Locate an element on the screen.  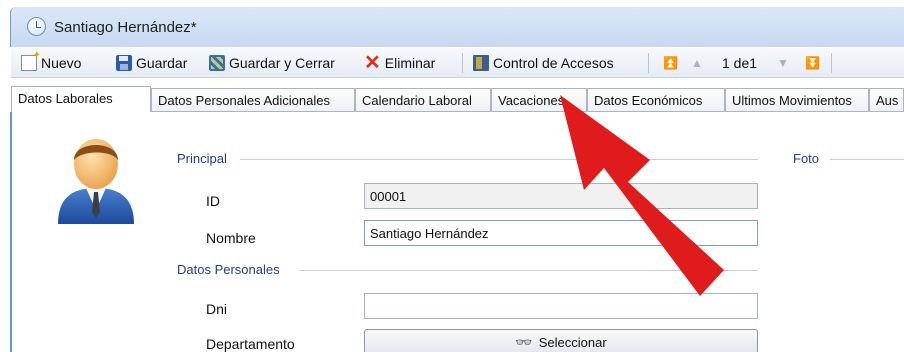
principal-group-line is located at coordinates (499, 159).